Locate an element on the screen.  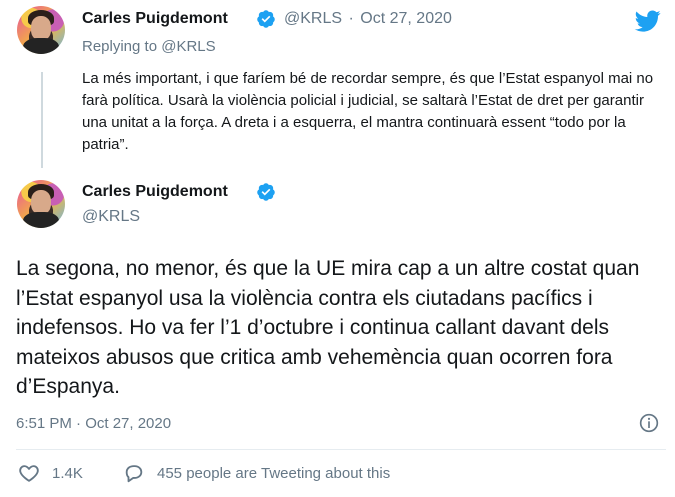
like-action: 1.4K is located at coordinates (50, 473).